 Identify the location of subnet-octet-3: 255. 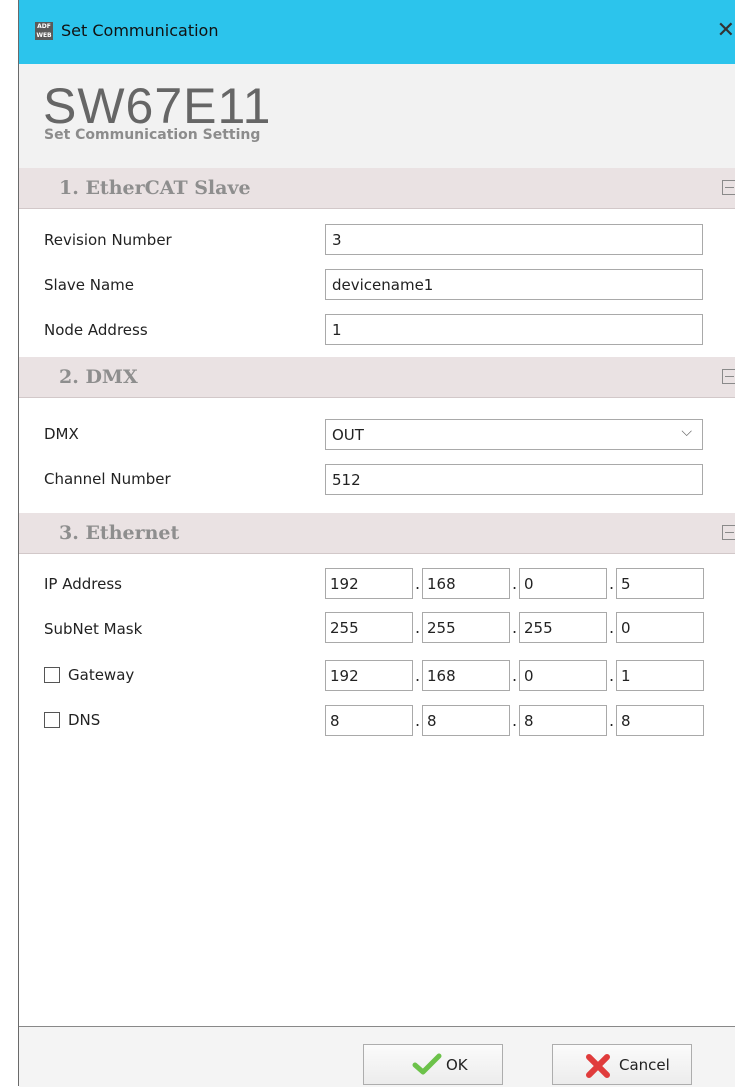
(563, 627).